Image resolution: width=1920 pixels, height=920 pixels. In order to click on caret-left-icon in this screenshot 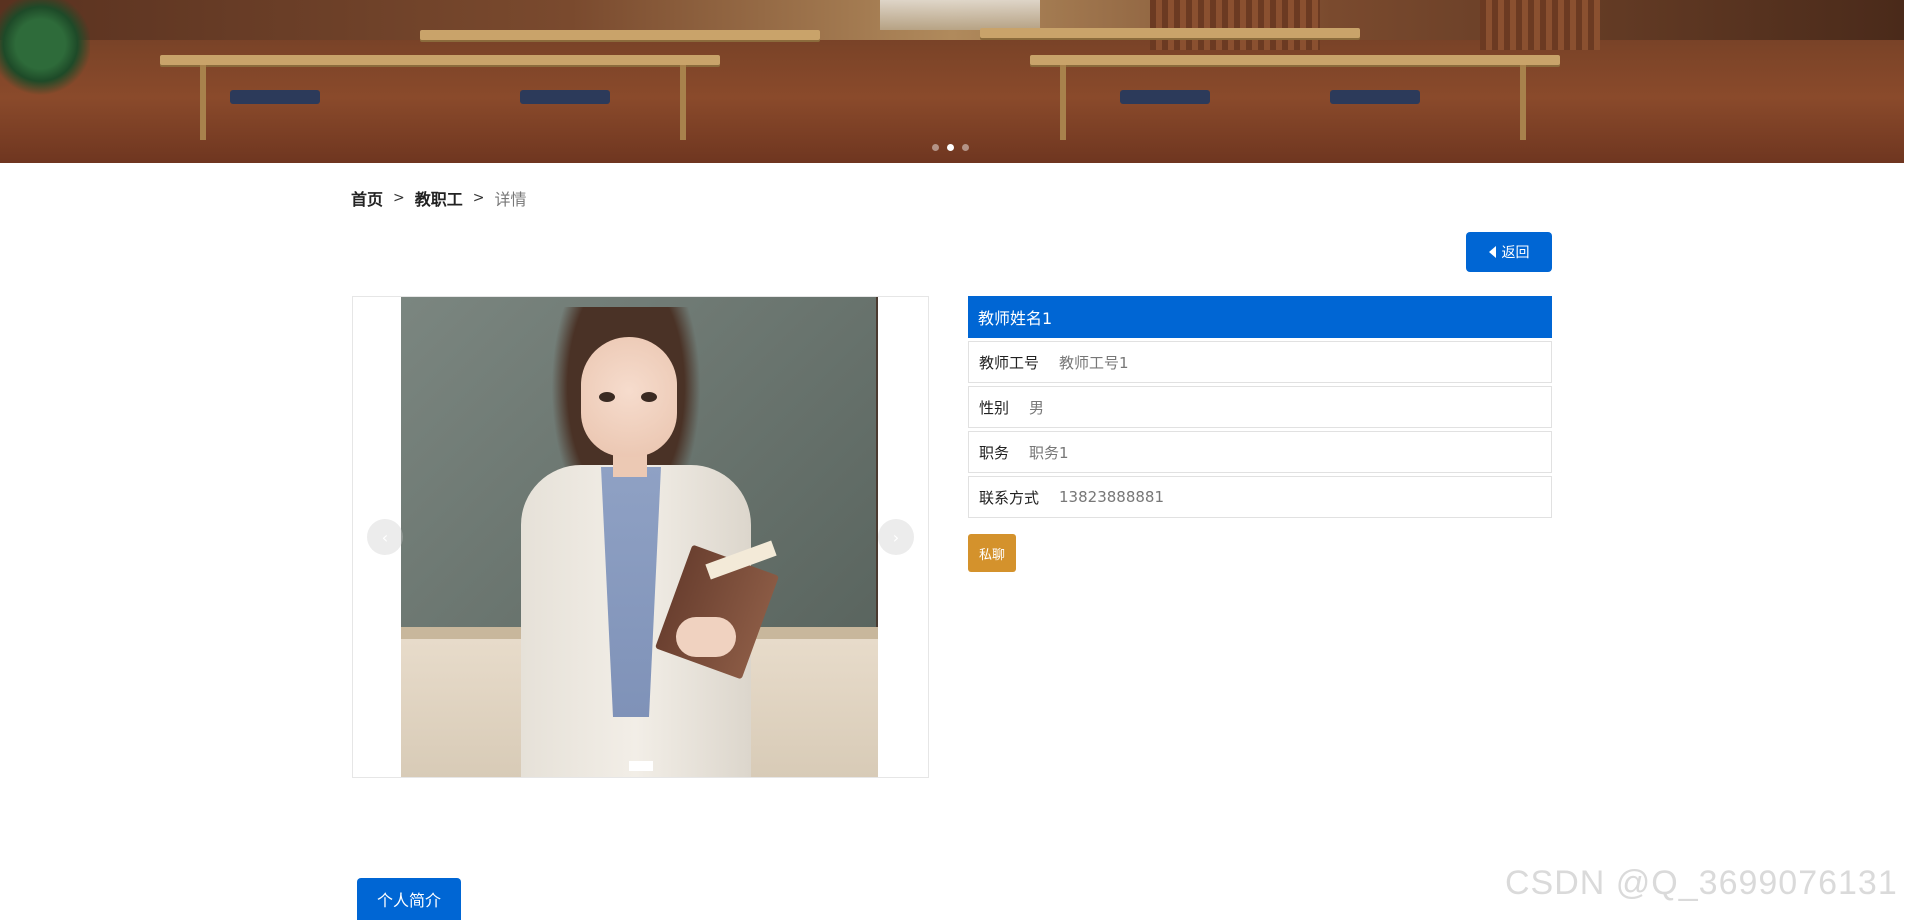, I will do `click(1492, 252)`.